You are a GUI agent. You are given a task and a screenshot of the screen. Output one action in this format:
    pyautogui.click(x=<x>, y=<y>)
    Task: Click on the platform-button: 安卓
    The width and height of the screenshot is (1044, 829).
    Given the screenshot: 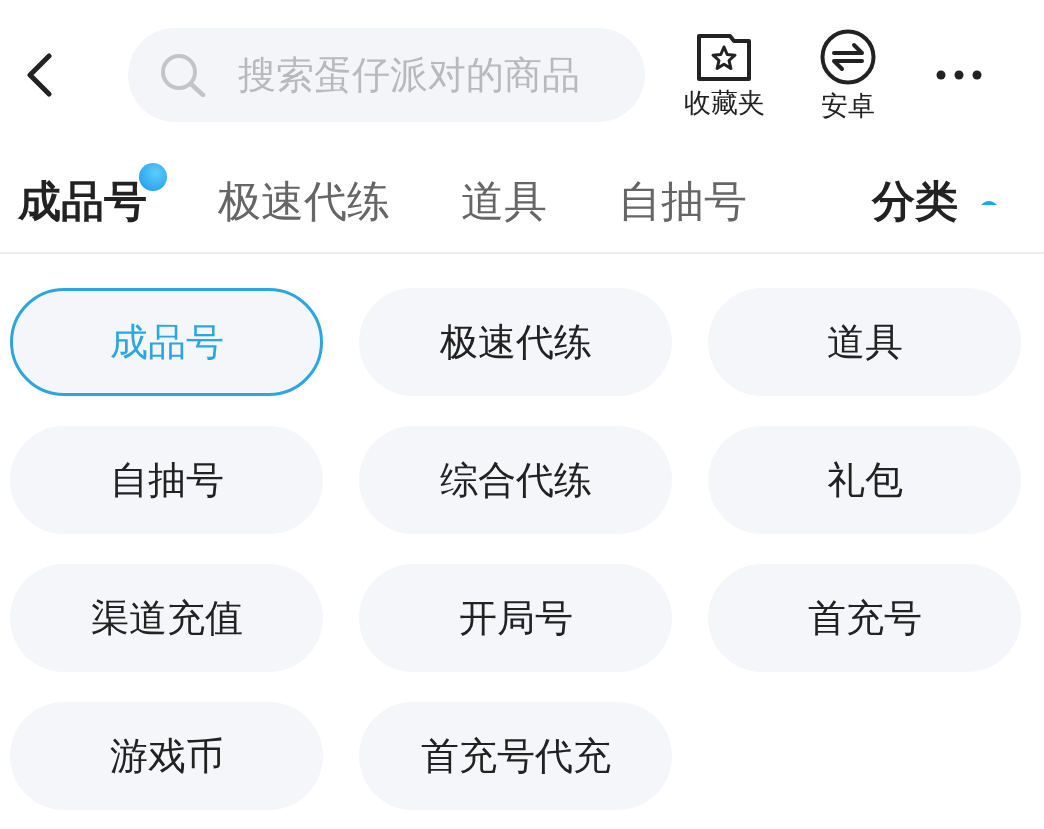 What is the action you would take?
    pyautogui.click(x=848, y=75)
    